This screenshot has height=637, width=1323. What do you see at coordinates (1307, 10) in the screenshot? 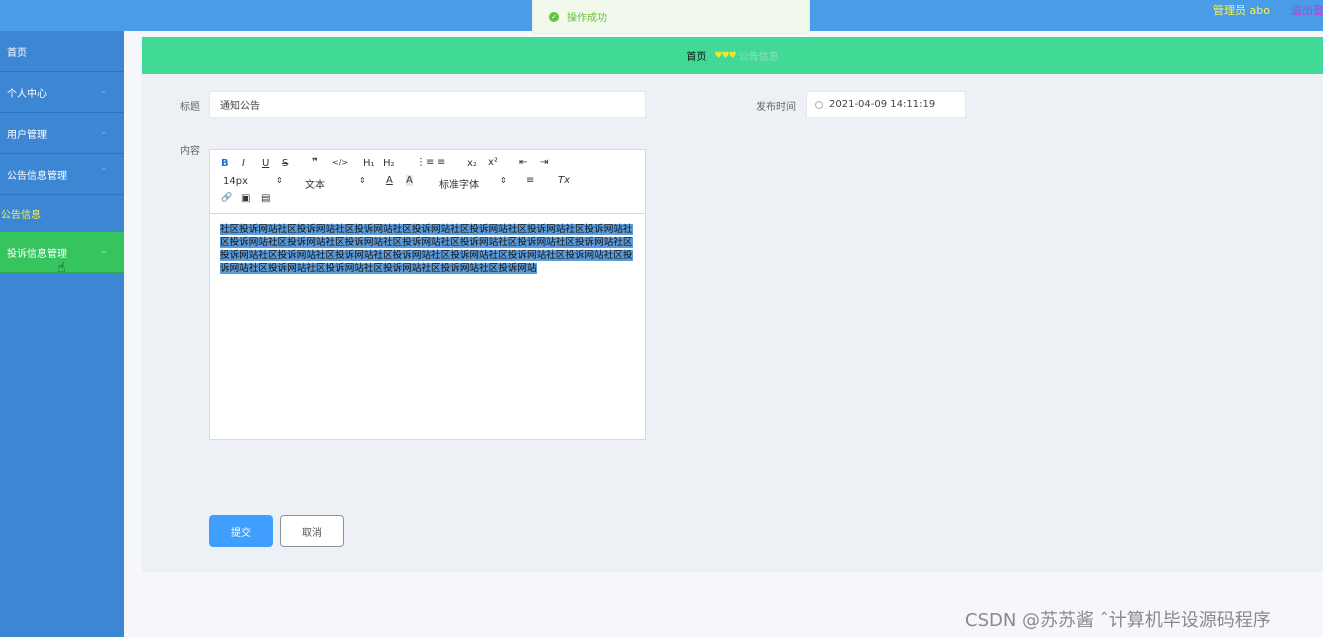
I see `logout-link: 退出登录` at bounding box center [1307, 10].